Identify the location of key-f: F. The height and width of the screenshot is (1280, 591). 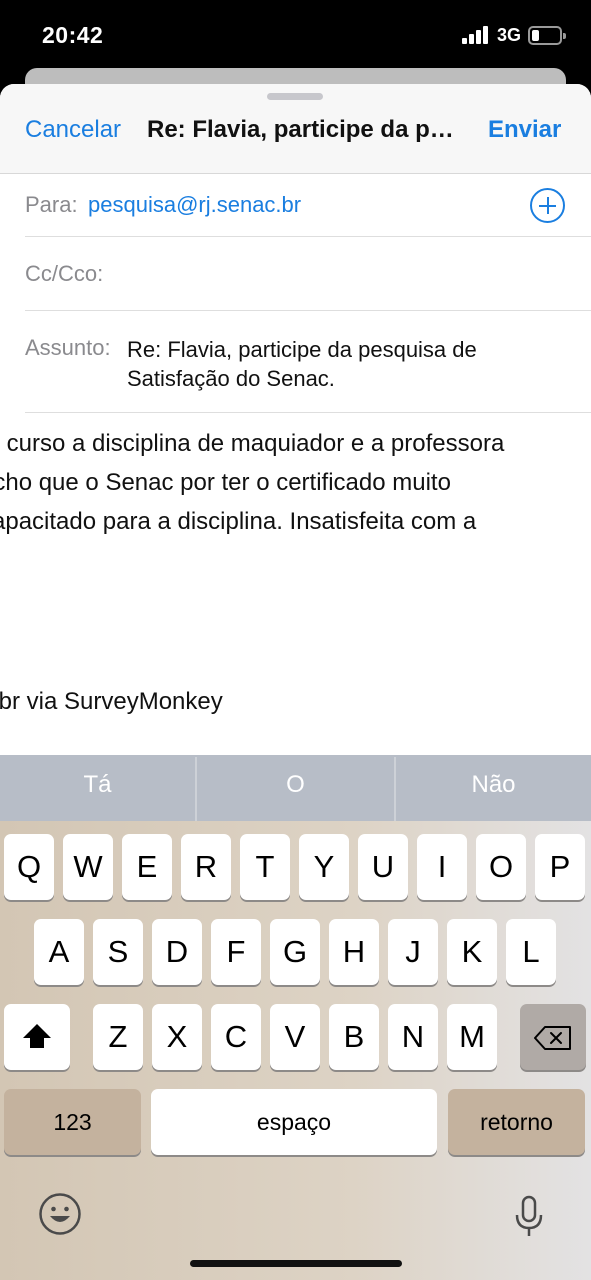
(236, 952).